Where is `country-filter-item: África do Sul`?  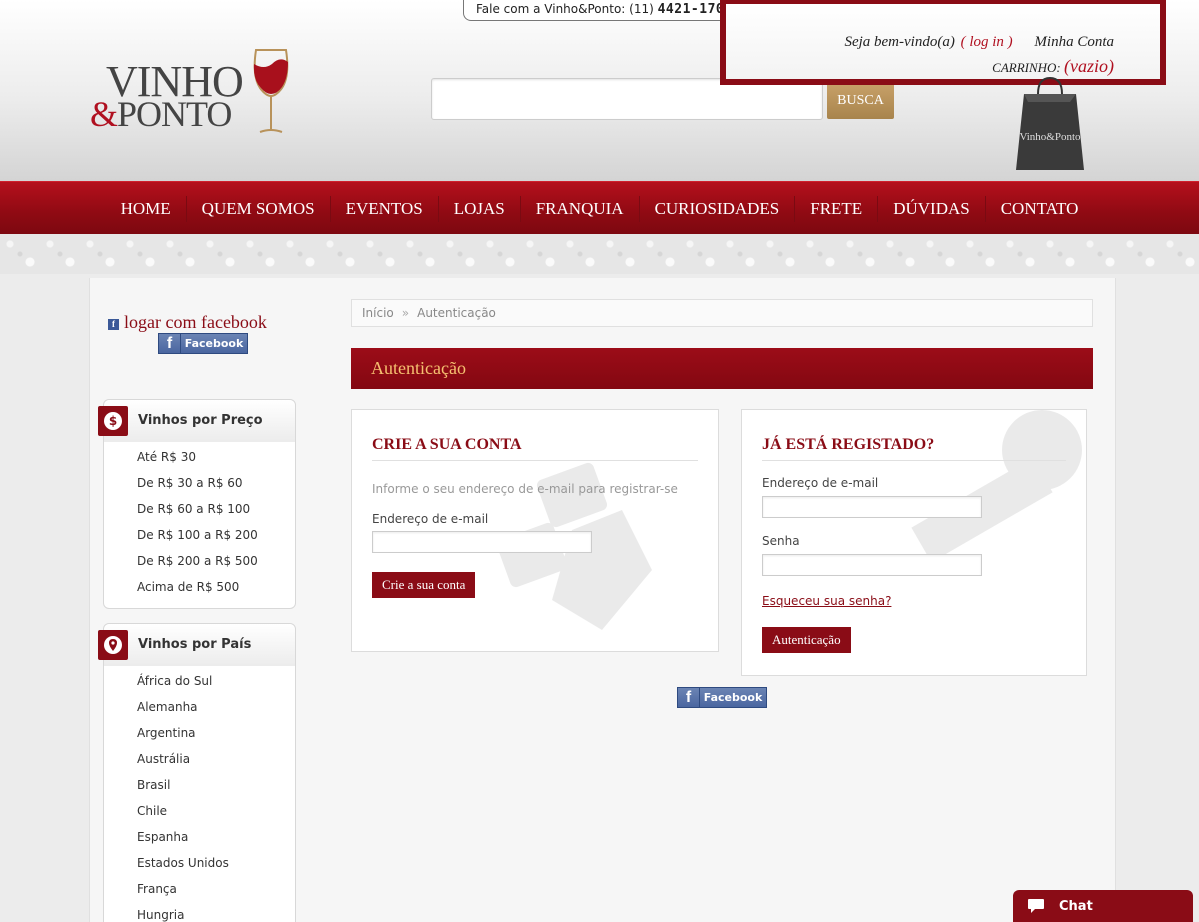
country-filter-item: África do Sul is located at coordinates (216, 681).